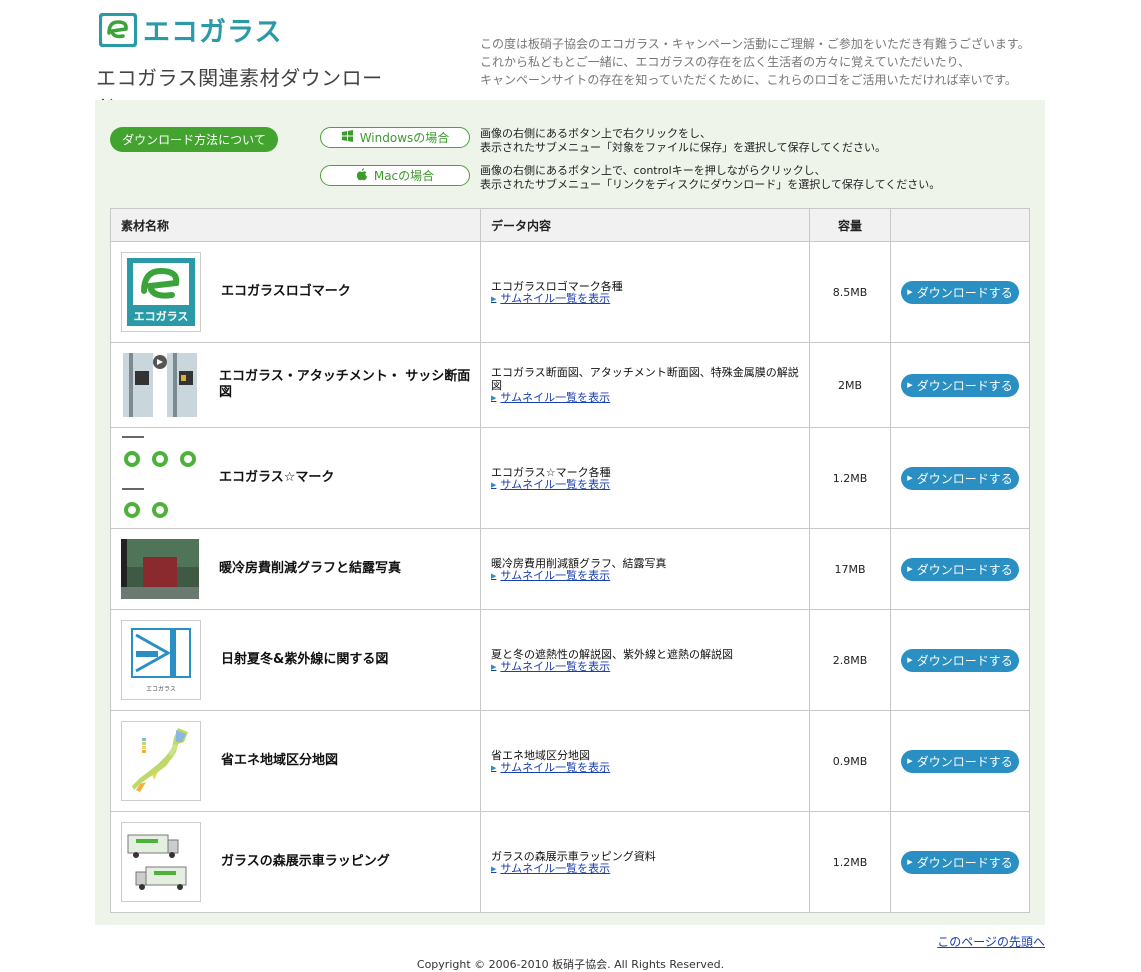  I want to click on name-cell: 暖冷房費削減グラフと結露写真, so click(296, 569).